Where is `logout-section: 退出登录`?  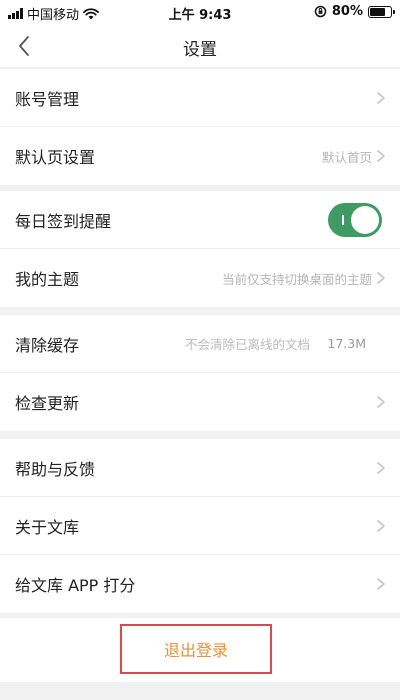 logout-section: 退出登录 is located at coordinates (200, 650).